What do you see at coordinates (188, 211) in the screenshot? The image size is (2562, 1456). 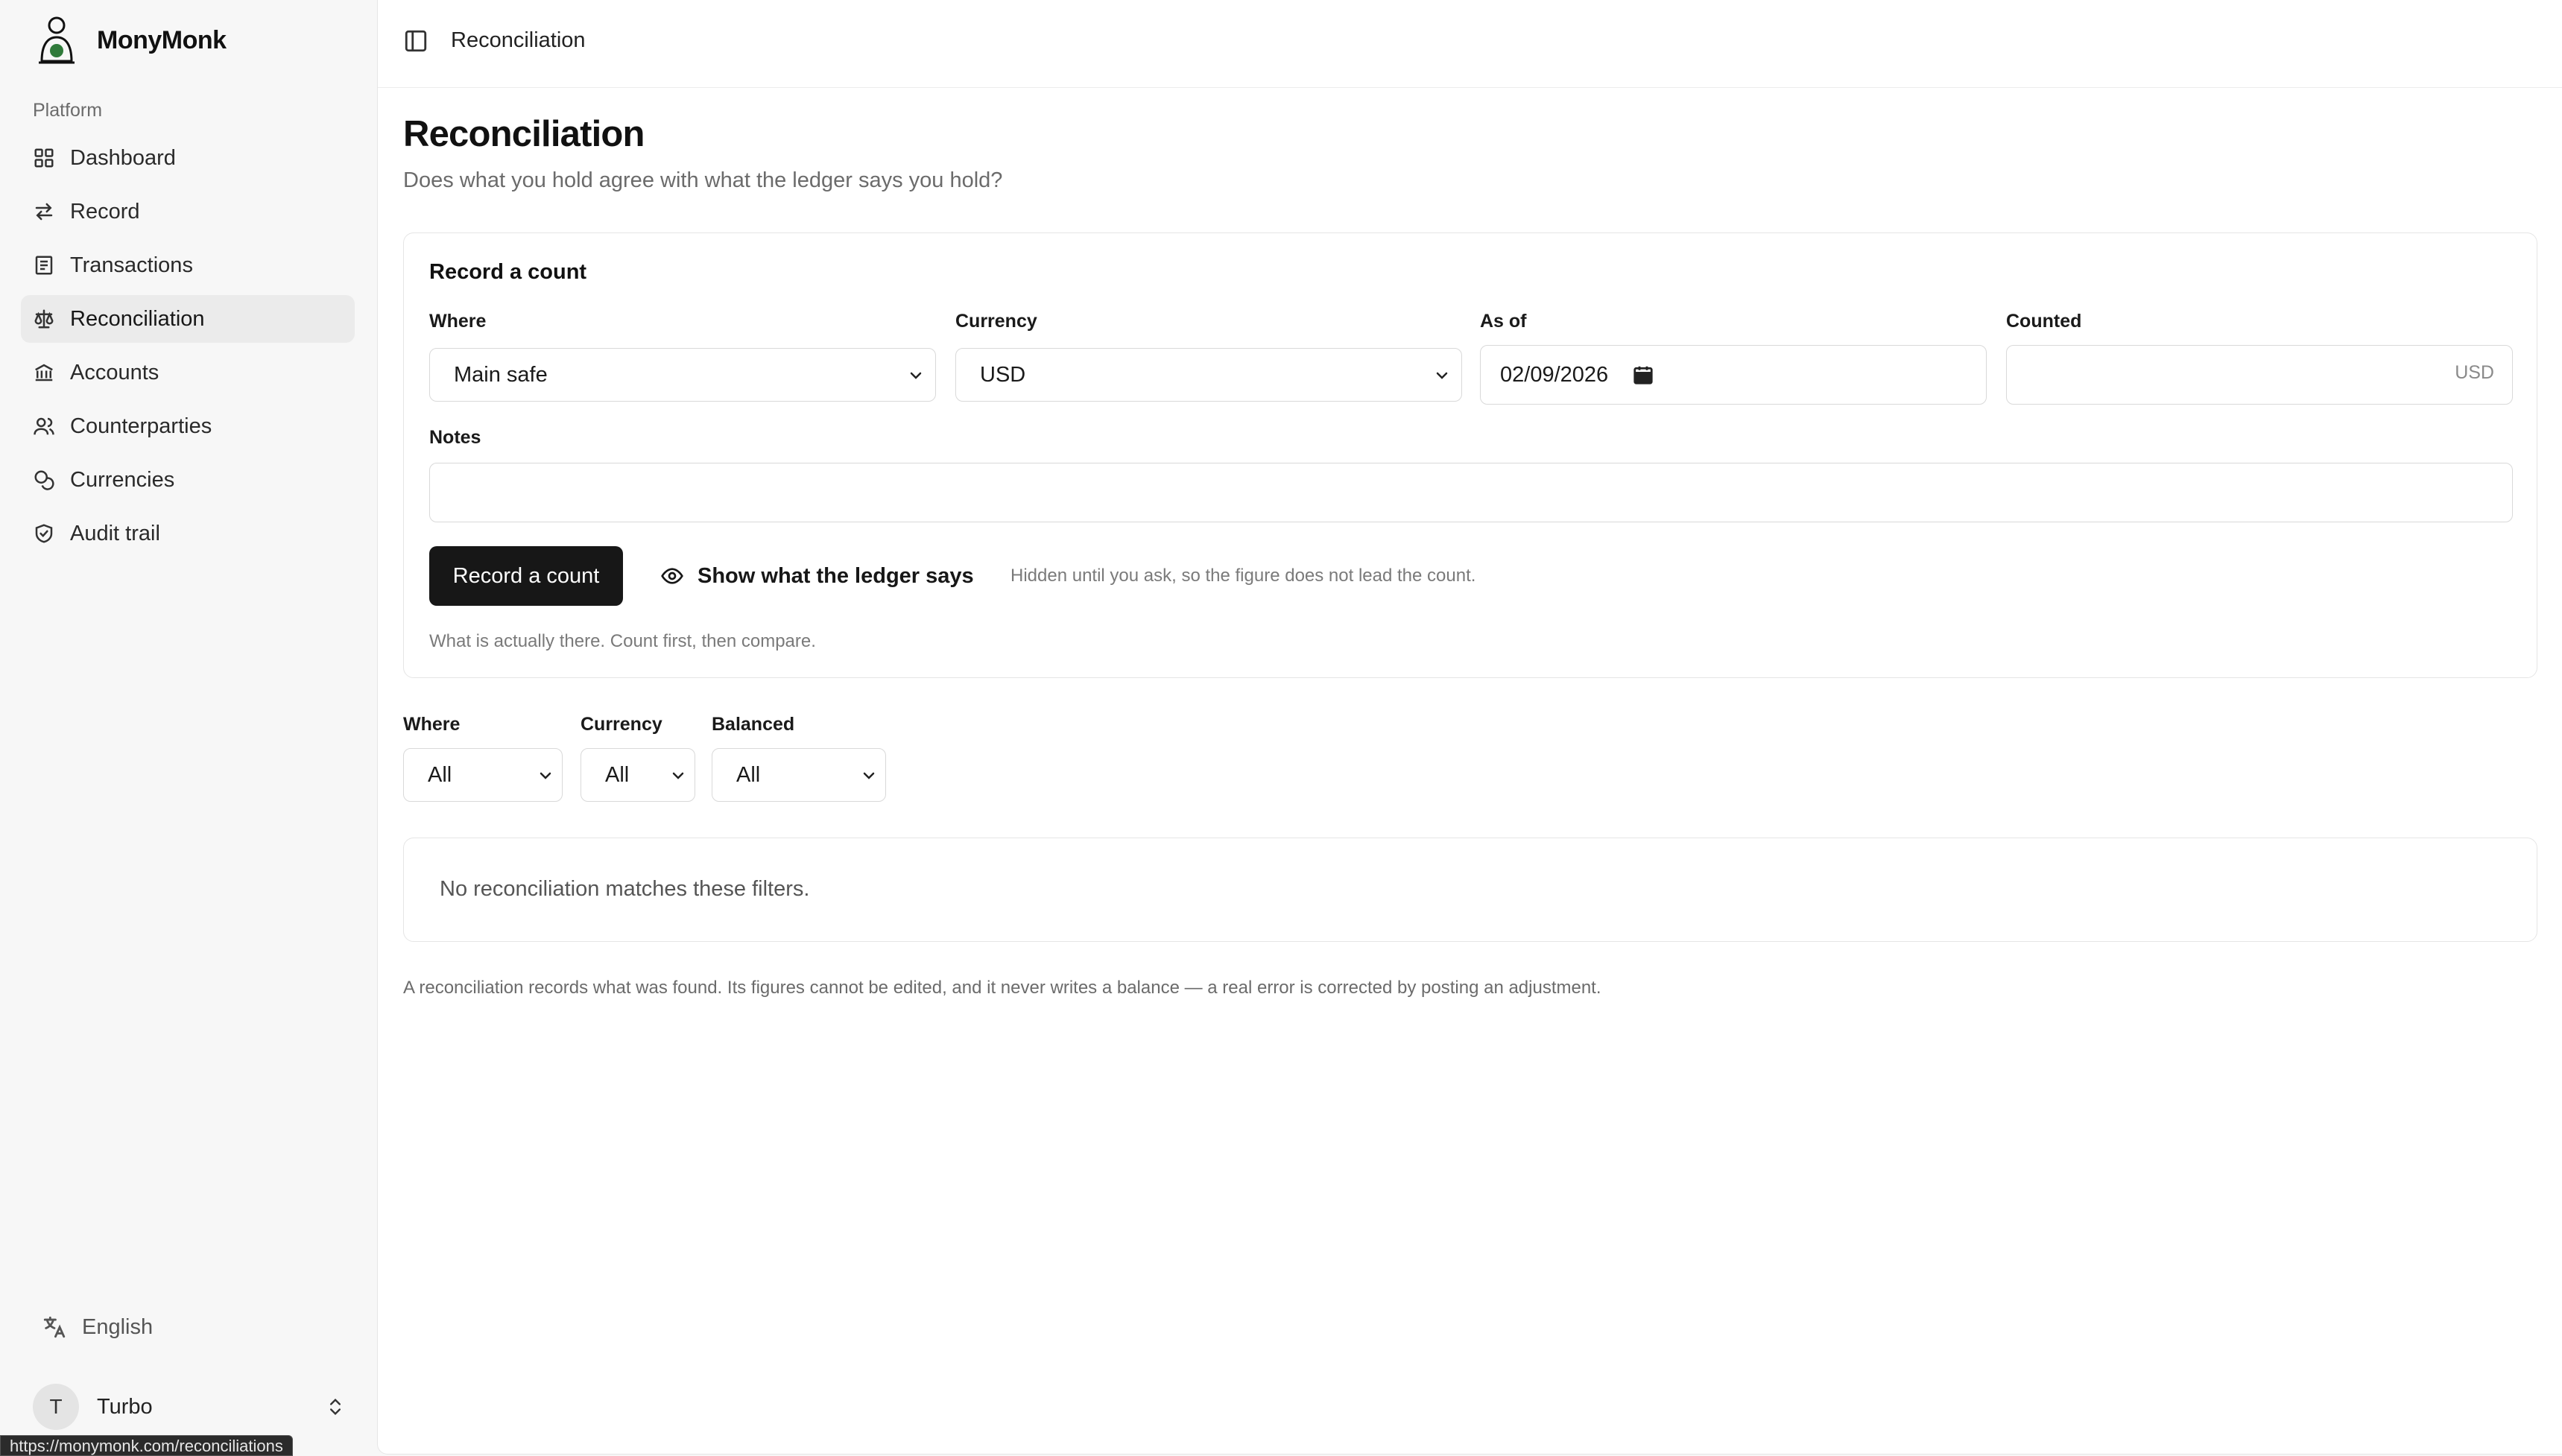 I see `sidebar-item-record: Record` at bounding box center [188, 211].